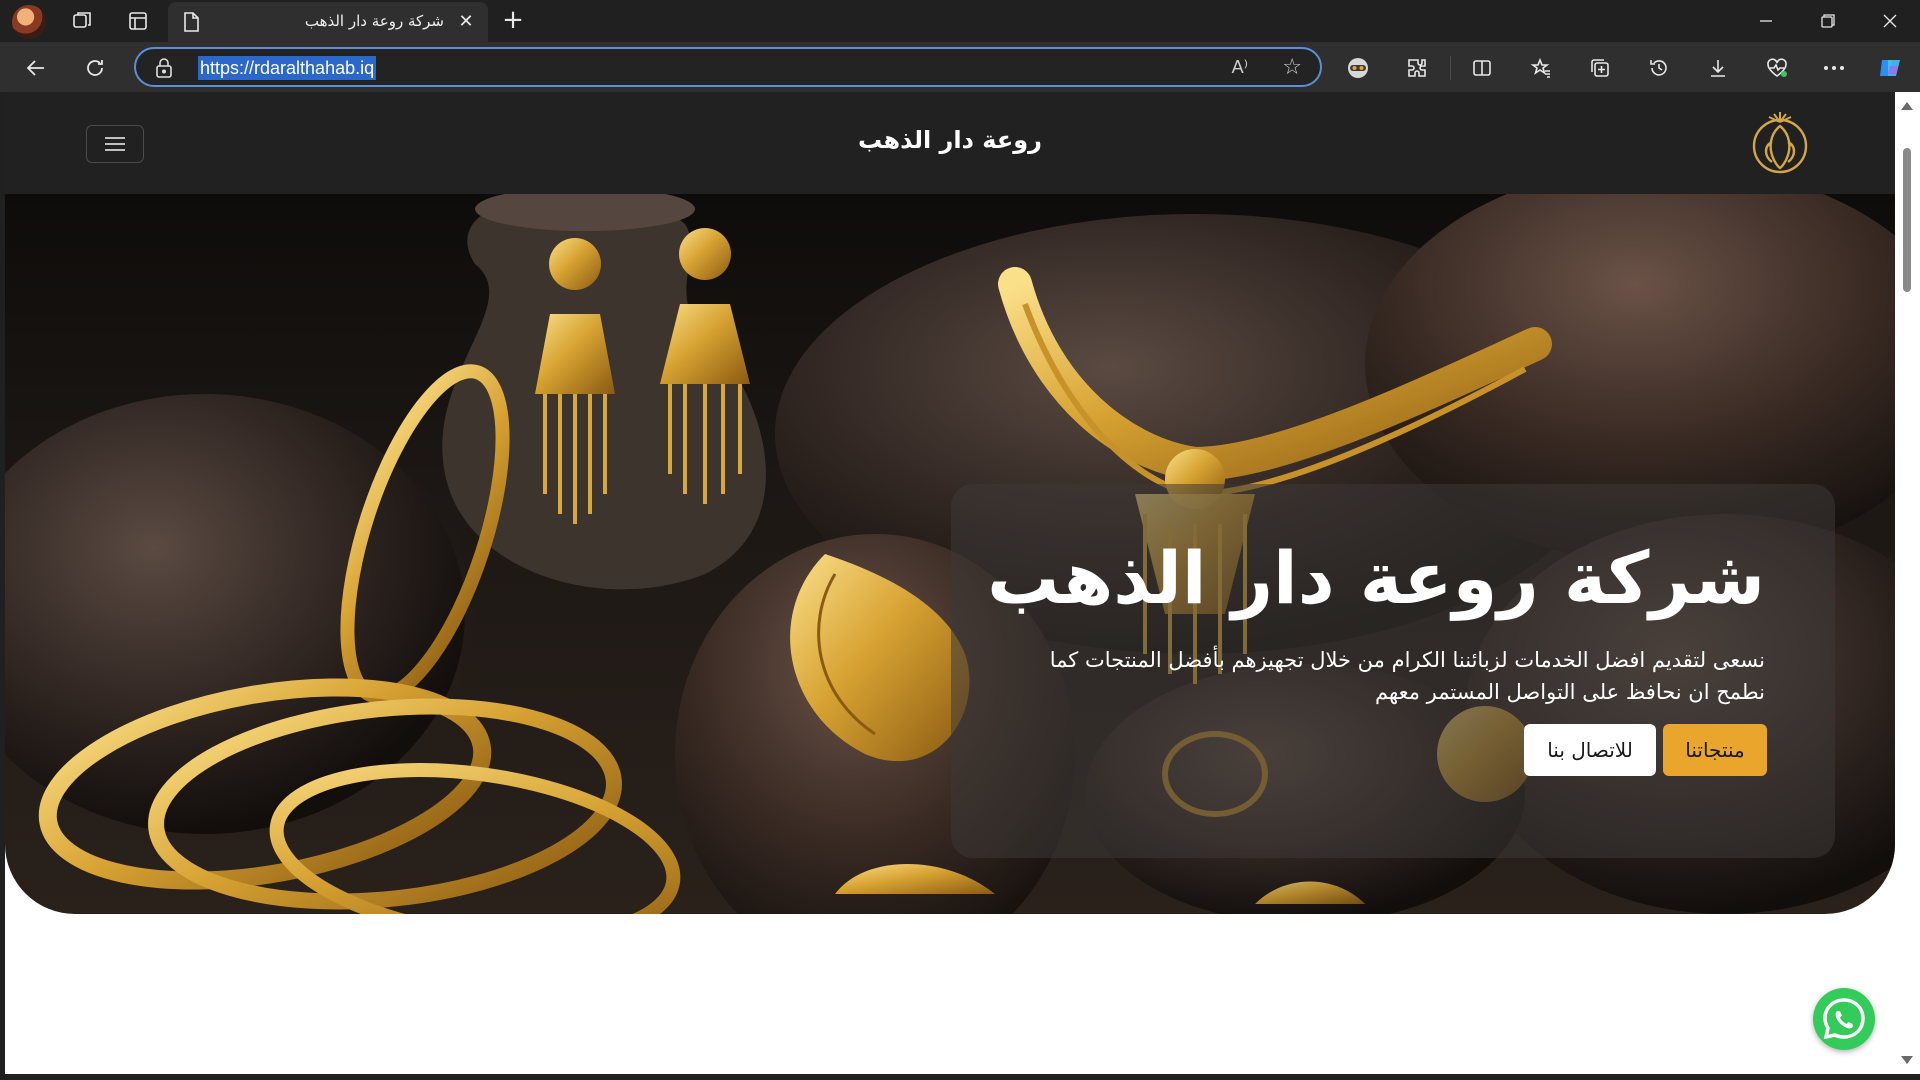 This screenshot has width=1920, height=1080. What do you see at coordinates (374, 21) in the screenshot?
I see `tab-title: شركة روعة دار الذهب` at bounding box center [374, 21].